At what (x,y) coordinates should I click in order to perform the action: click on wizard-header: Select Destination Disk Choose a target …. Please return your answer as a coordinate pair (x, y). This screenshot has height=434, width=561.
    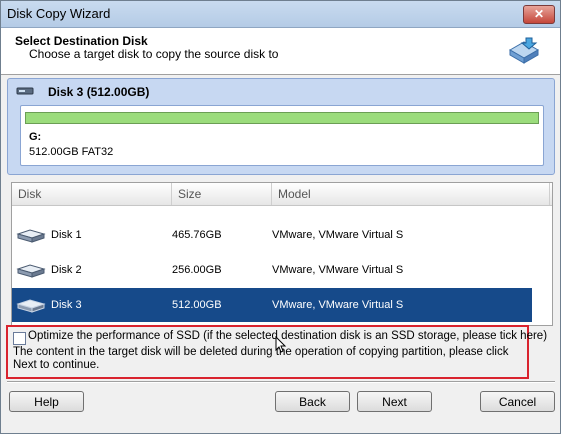
    Looking at the image, I should click on (280, 51).